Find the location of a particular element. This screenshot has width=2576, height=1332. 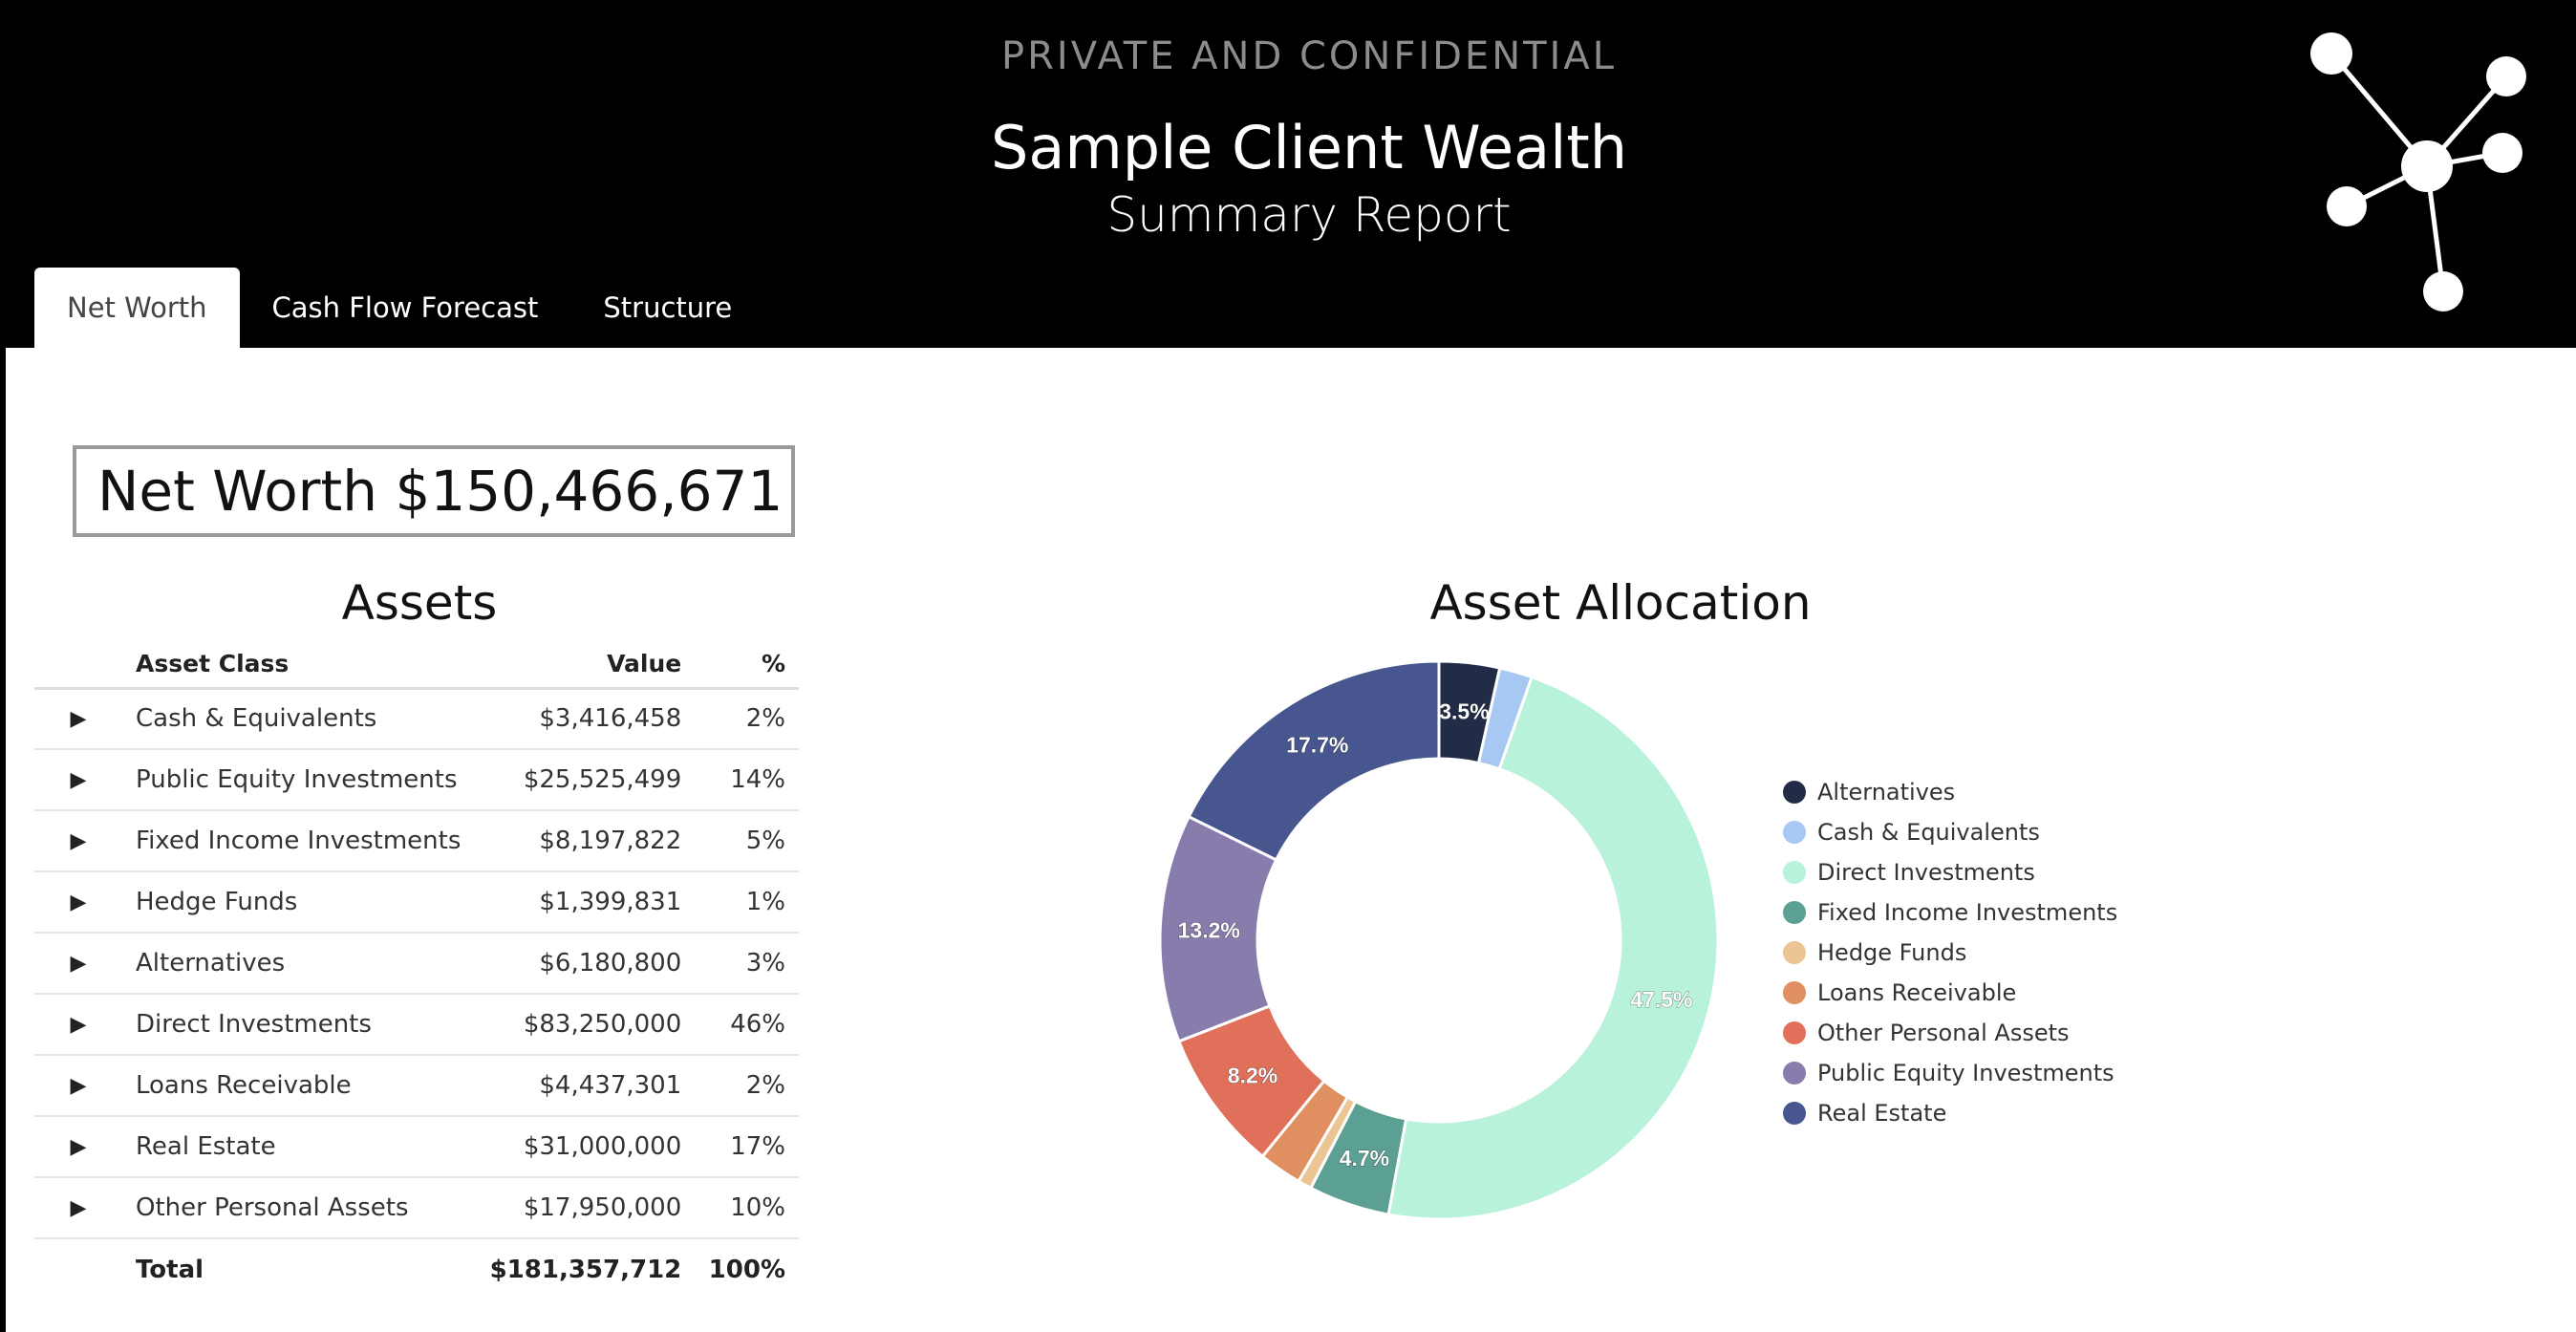

table-row: ▶ Real Estate $31,000,000 17% is located at coordinates (416, 1147).